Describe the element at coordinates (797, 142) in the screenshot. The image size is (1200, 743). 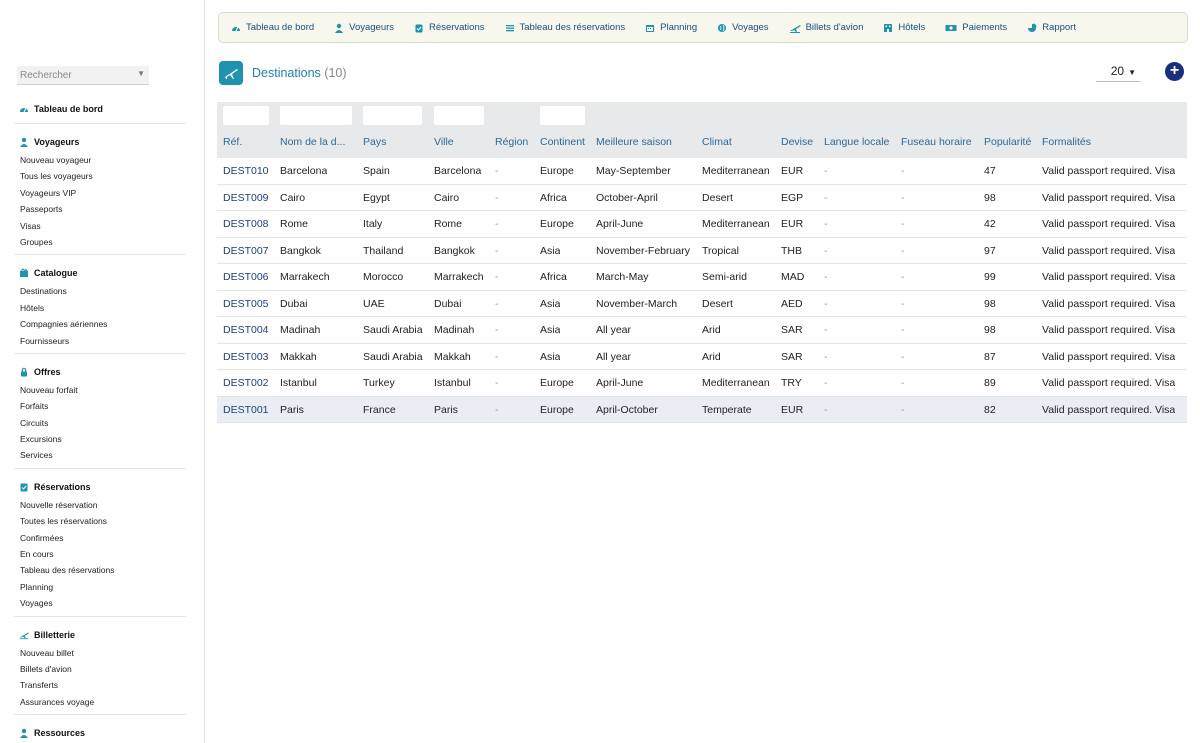
I see `column-header: Devise` at that location.